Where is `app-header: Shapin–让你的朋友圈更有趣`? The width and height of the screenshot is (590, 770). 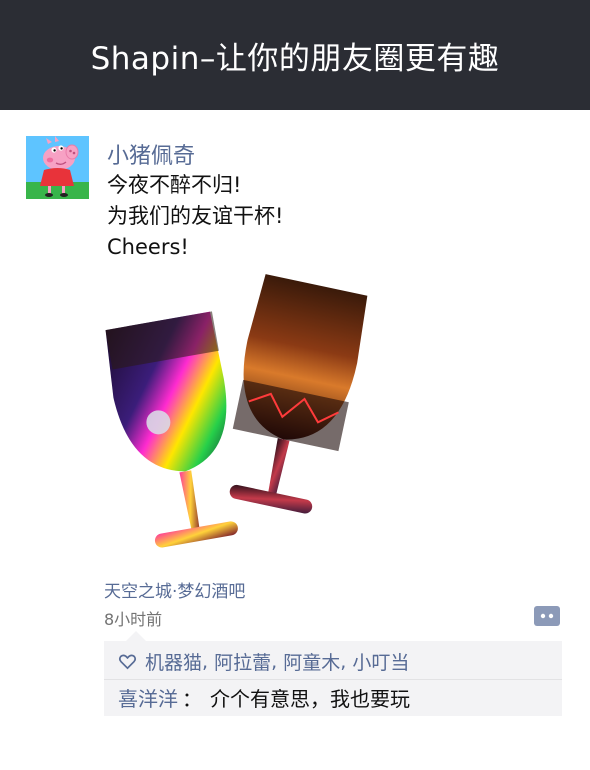
app-header: Shapin–让你的朋友圈更有趣 is located at coordinates (295, 55).